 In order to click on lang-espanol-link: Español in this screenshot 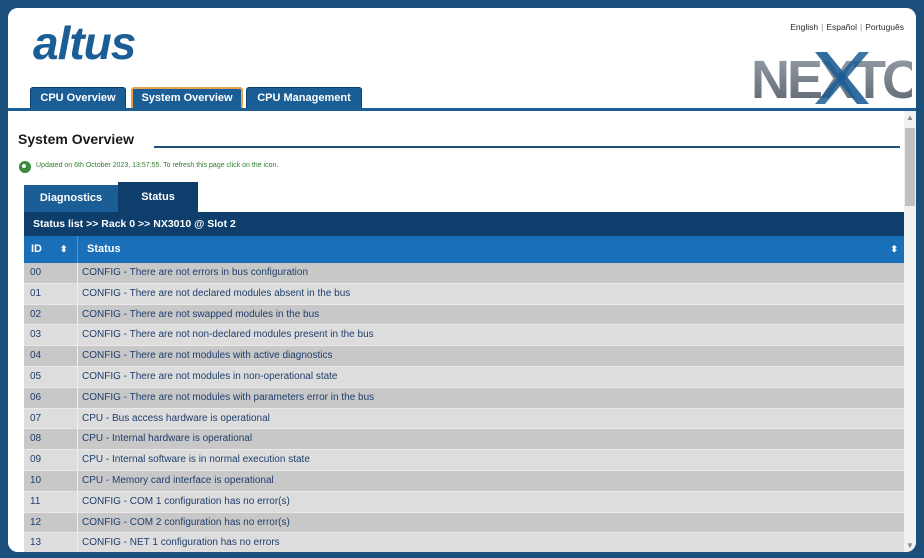, I will do `click(841, 27)`.